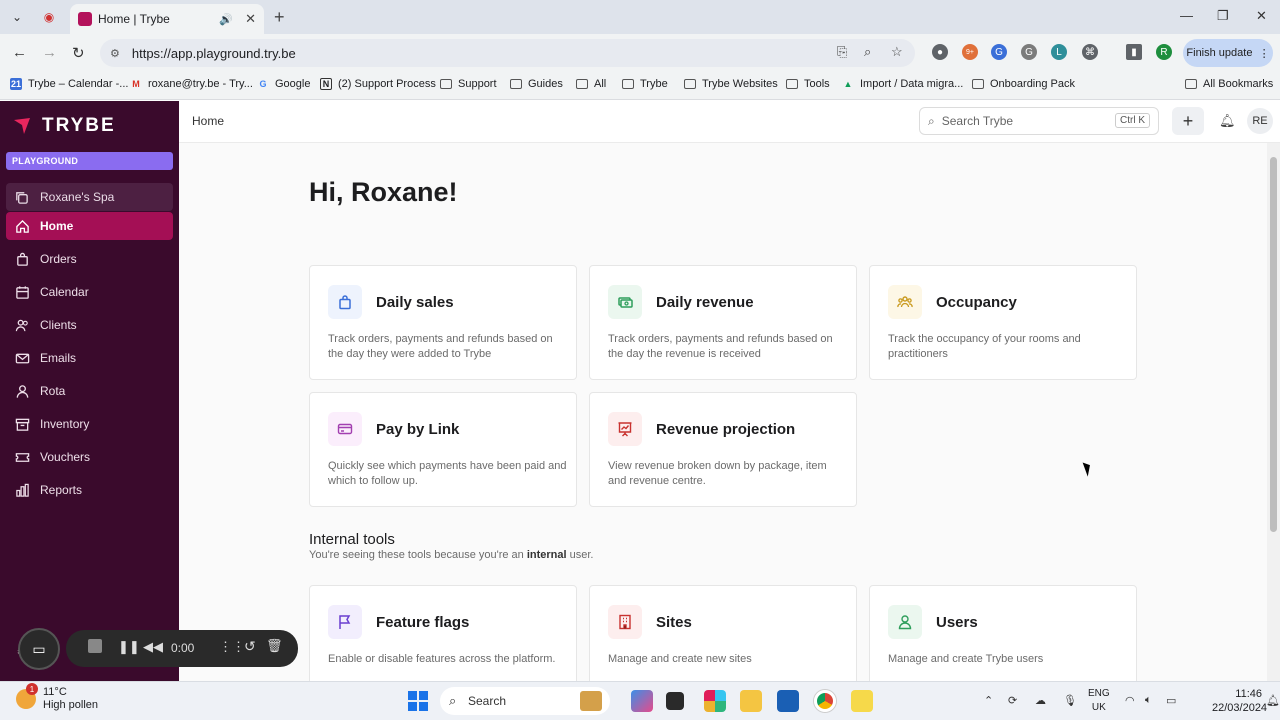 This screenshot has height=720, width=1280. What do you see at coordinates (250, 646) in the screenshot?
I see `restart-icon: ↺` at bounding box center [250, 646].